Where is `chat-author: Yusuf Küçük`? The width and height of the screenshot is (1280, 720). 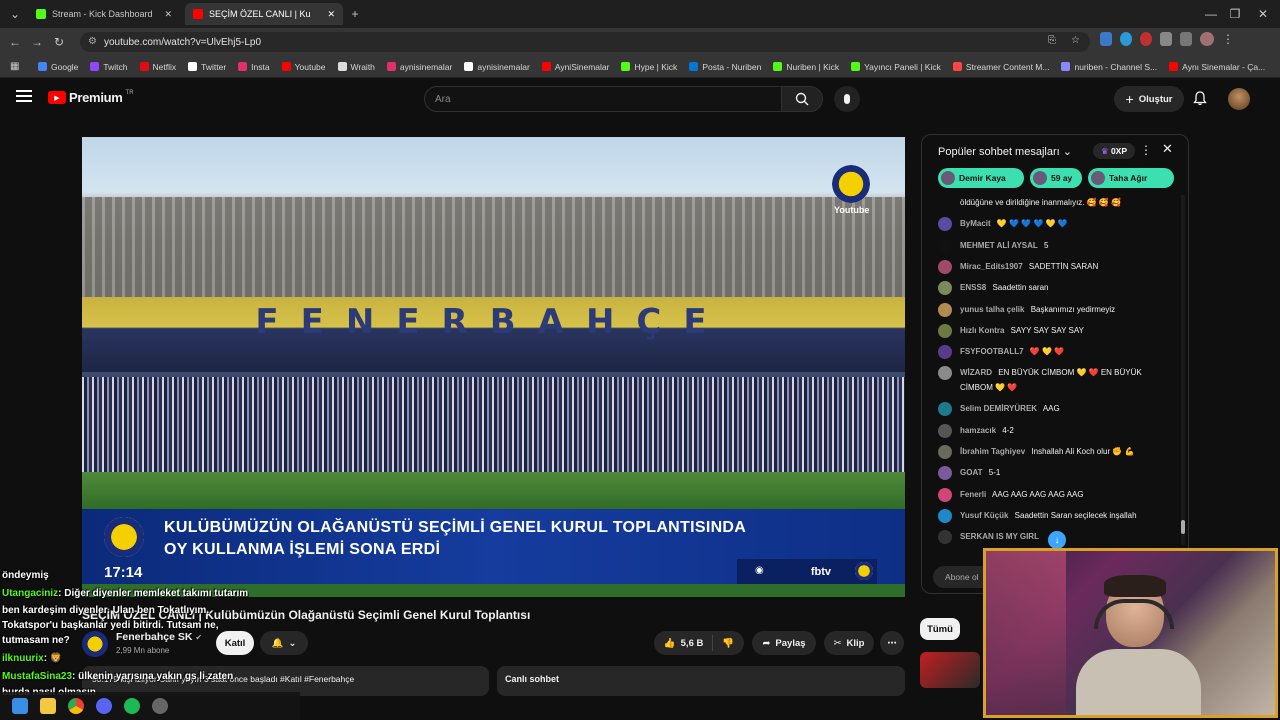 chat-author: Yusuf Küçük is located at coordinates (984, 515).